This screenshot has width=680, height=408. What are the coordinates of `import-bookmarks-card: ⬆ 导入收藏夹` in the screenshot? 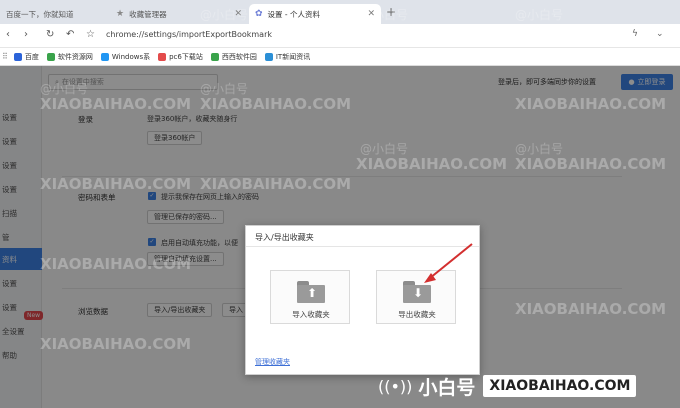 It's located at (310, 297).